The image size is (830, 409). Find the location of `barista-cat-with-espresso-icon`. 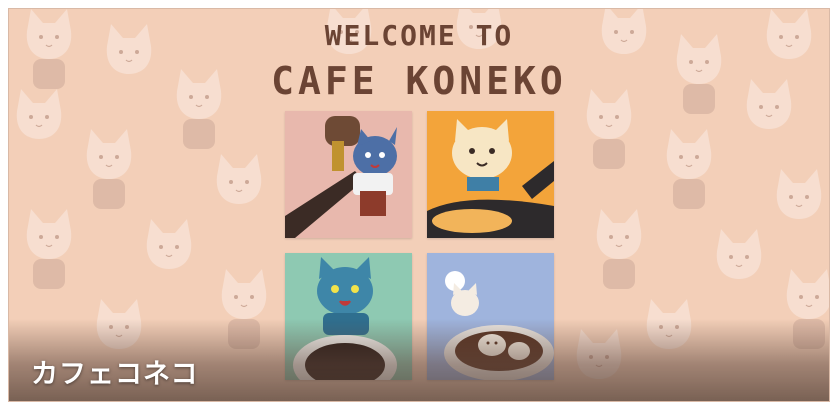

barista-cat-with-espresso-icon is located at coordinates (348, 174).